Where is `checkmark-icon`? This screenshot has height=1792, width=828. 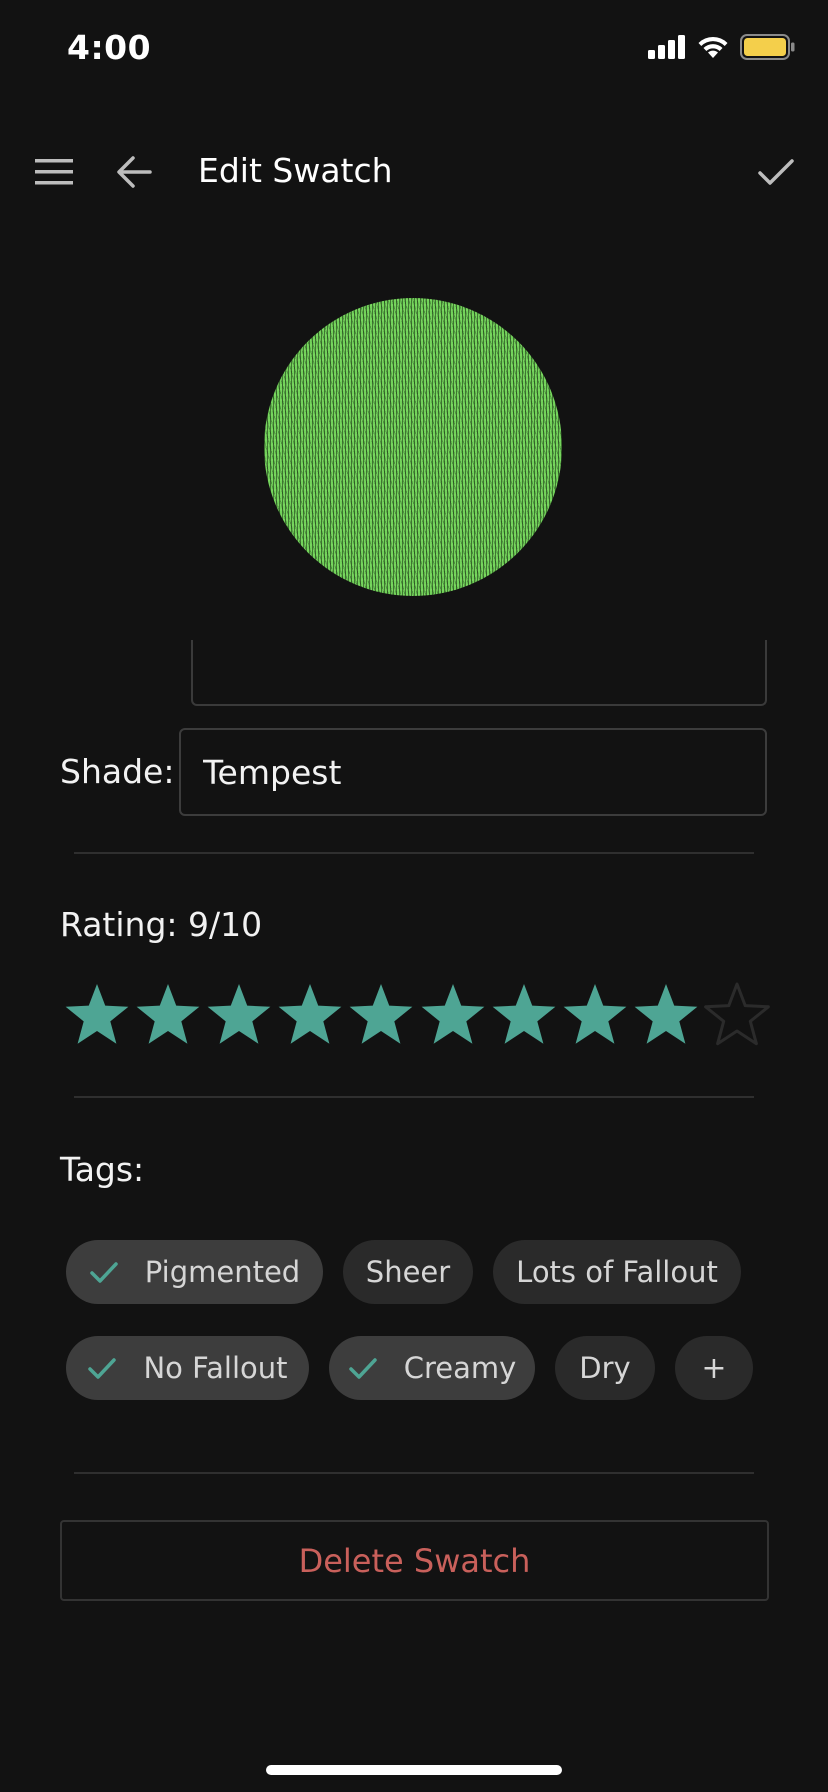 checkmark-icon is located at coordinates (776, 172).